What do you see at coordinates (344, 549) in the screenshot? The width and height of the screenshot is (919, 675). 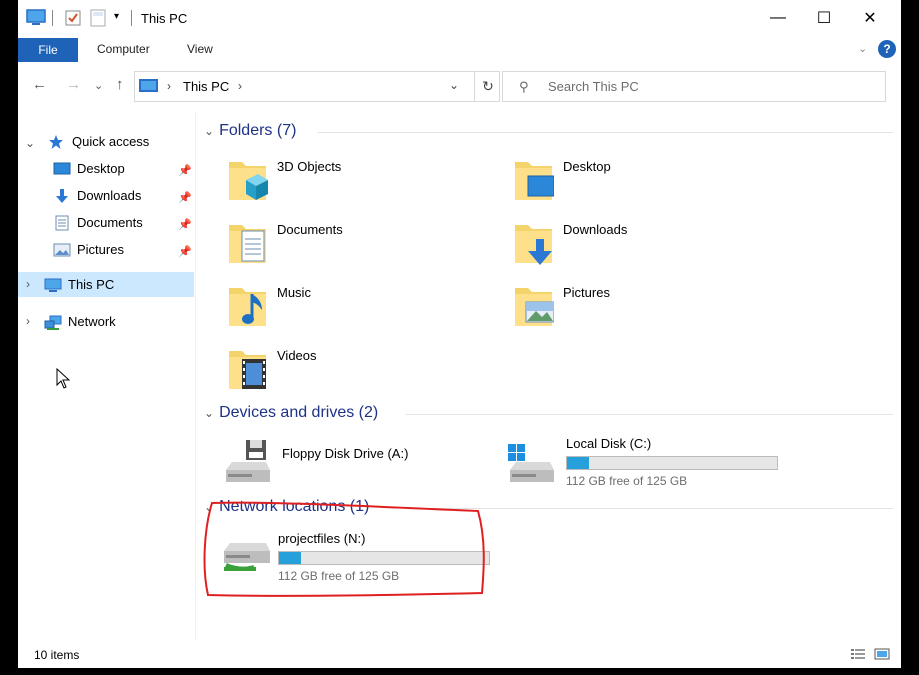 I see `highlight-annotation` at bounding box center [344, 549].